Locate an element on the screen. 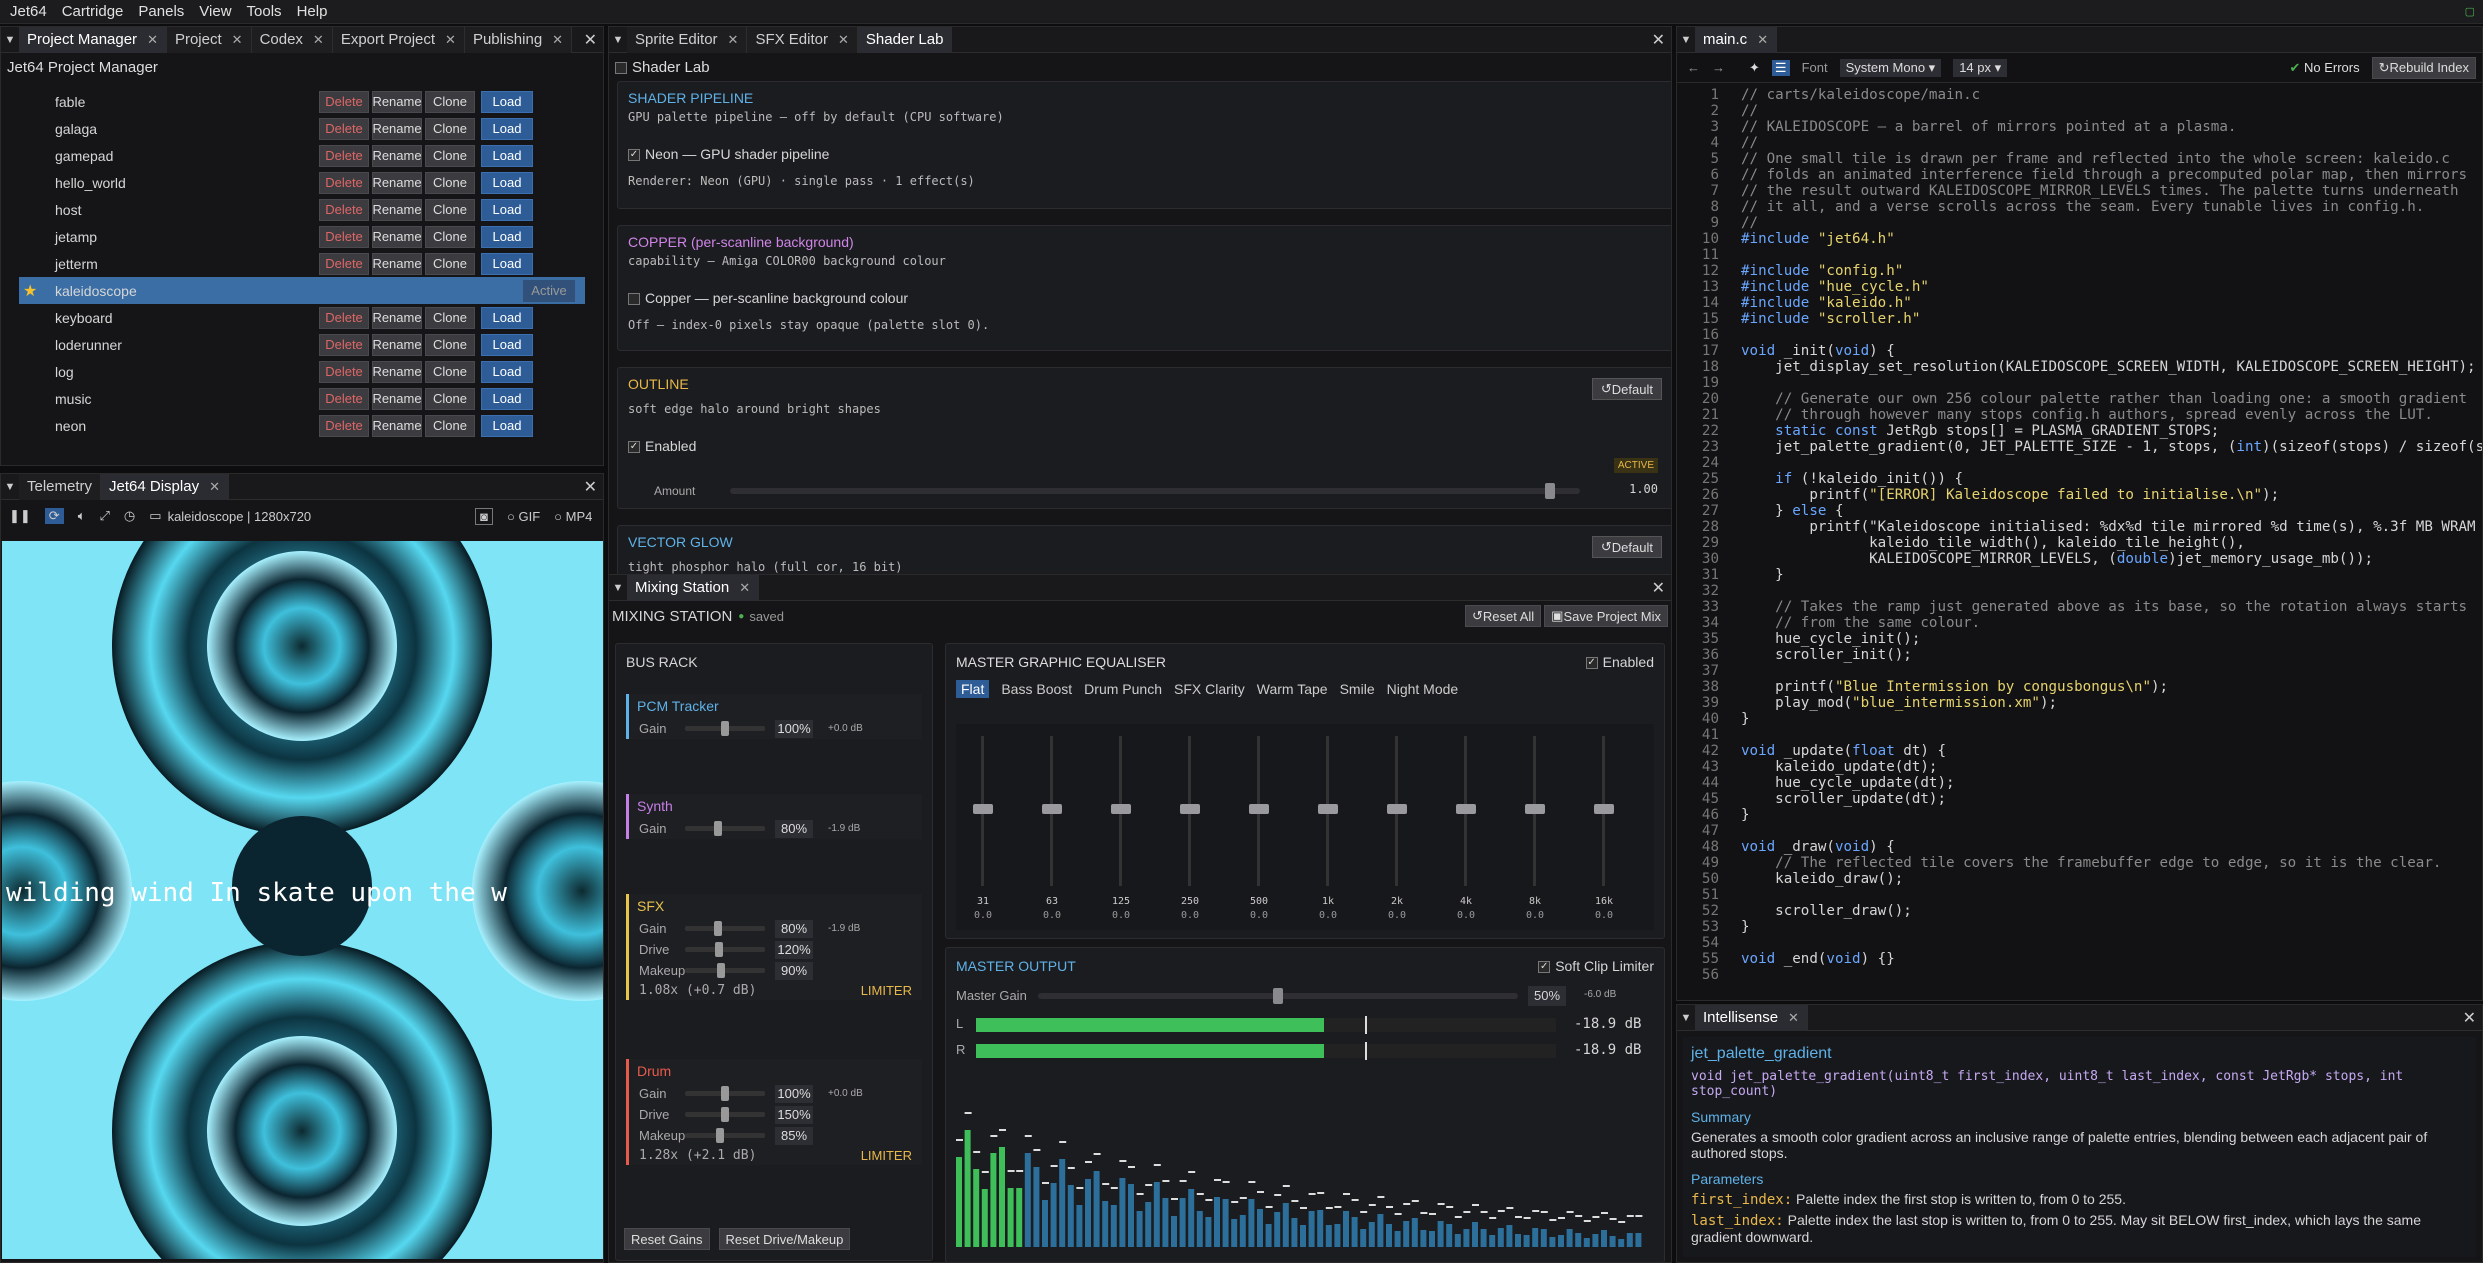  copper-toggle: Copper — per-scanline background colour is located at coordinates (1145, 298).